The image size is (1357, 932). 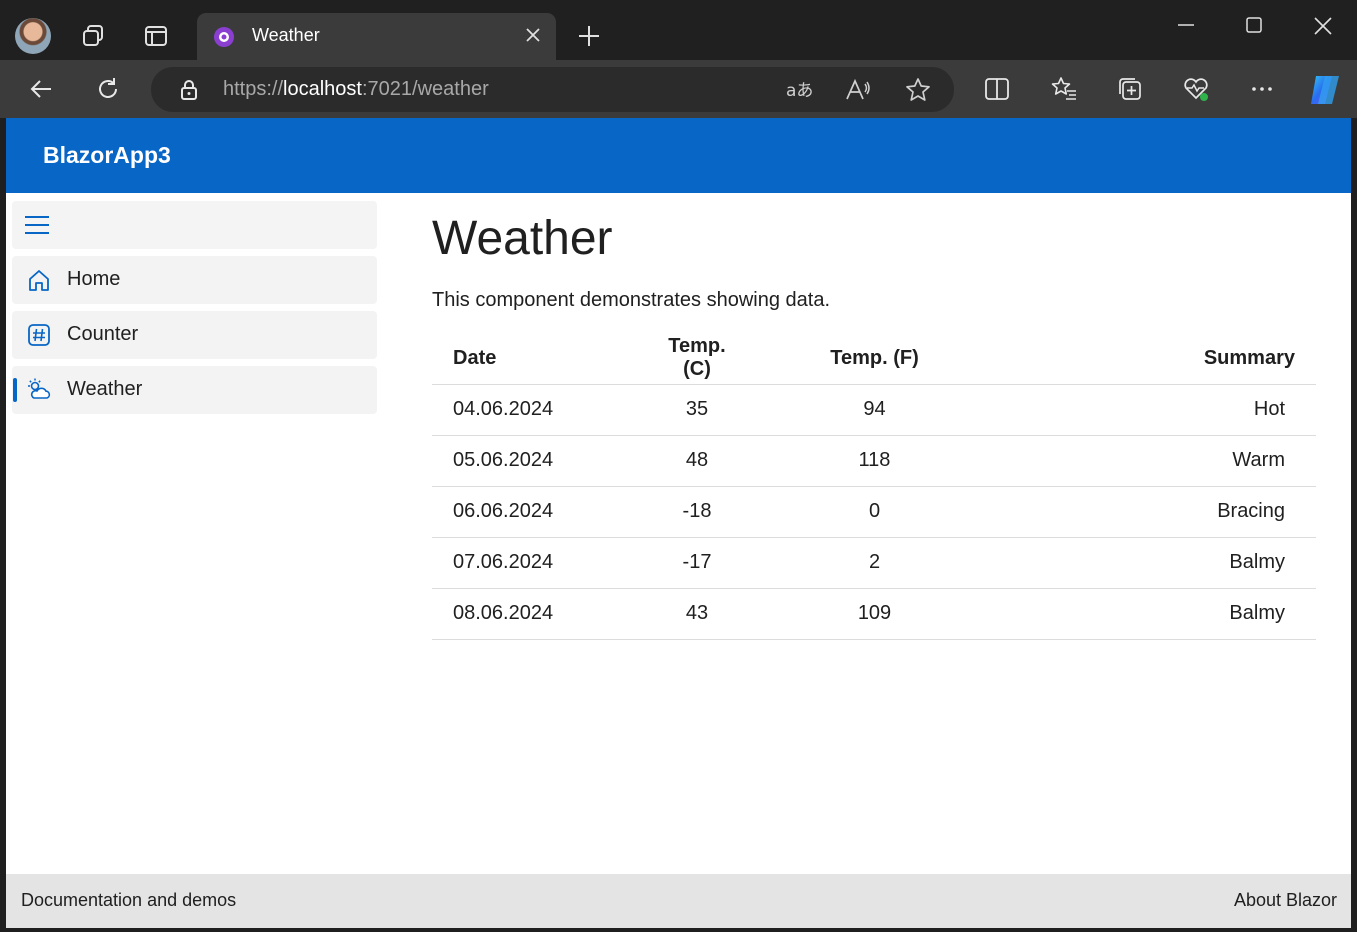 I want to click on maximize-icon, so click(x=1254, y=26).